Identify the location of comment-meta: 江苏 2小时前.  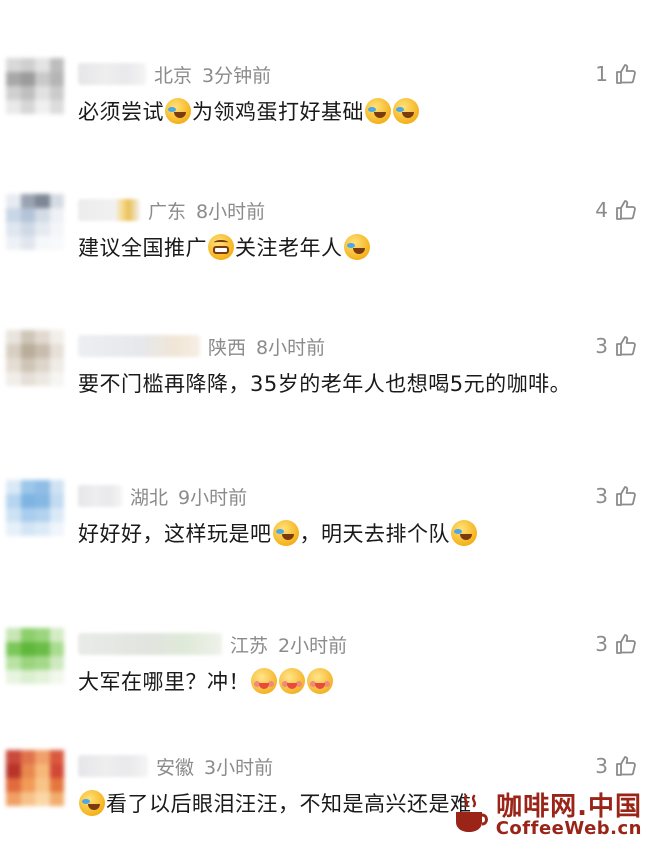
(212, 644).